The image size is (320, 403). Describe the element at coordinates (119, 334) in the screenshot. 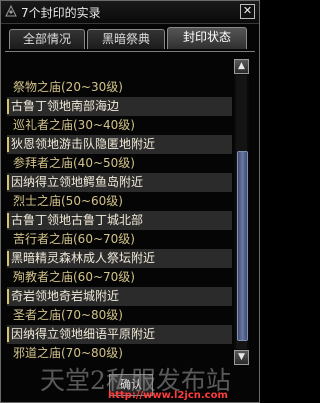

I see `list-item-location: 因纳得立领地细语平原附近` at that location.